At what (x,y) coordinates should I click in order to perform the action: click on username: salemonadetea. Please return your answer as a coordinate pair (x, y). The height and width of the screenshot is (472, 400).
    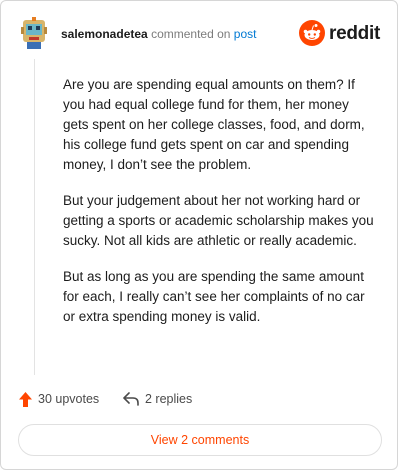
    Looking at the image, I should click on (104, 34).